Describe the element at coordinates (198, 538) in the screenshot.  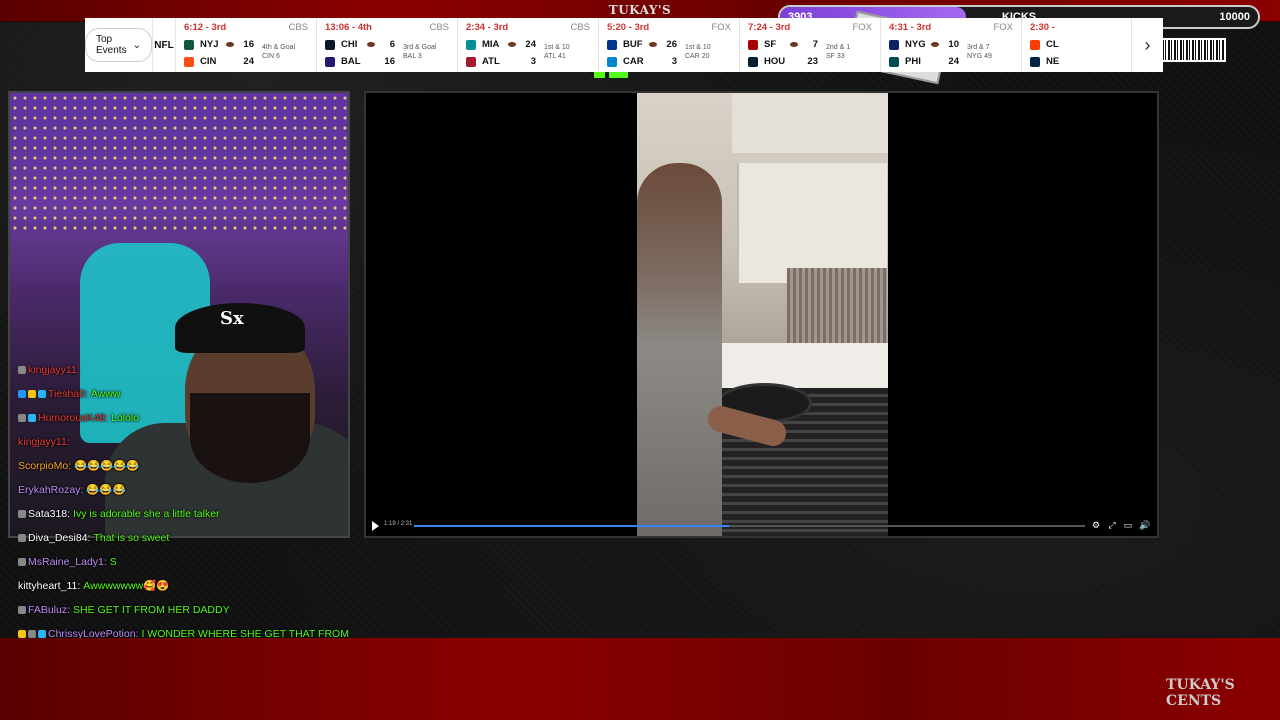
I see `chat-message: Diva_Desi84: That is so sweet` at that location.